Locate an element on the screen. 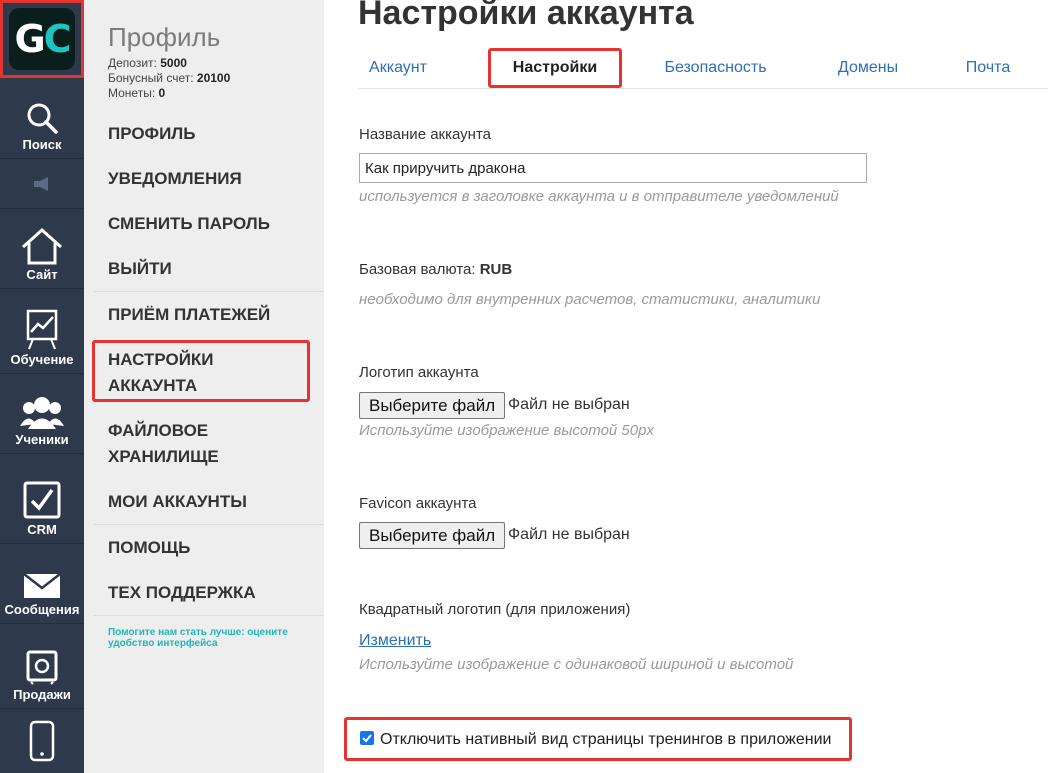 The image size is (1048, 773). safe-icon is located at coordinates (42, 667).